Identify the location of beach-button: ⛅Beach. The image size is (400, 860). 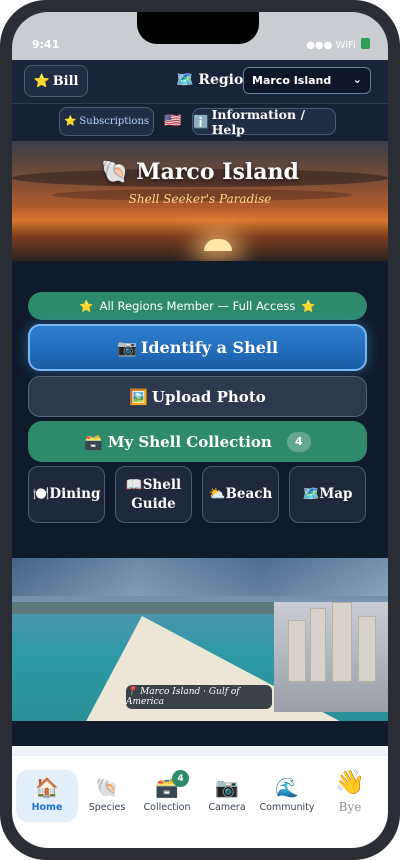
(240, 494).